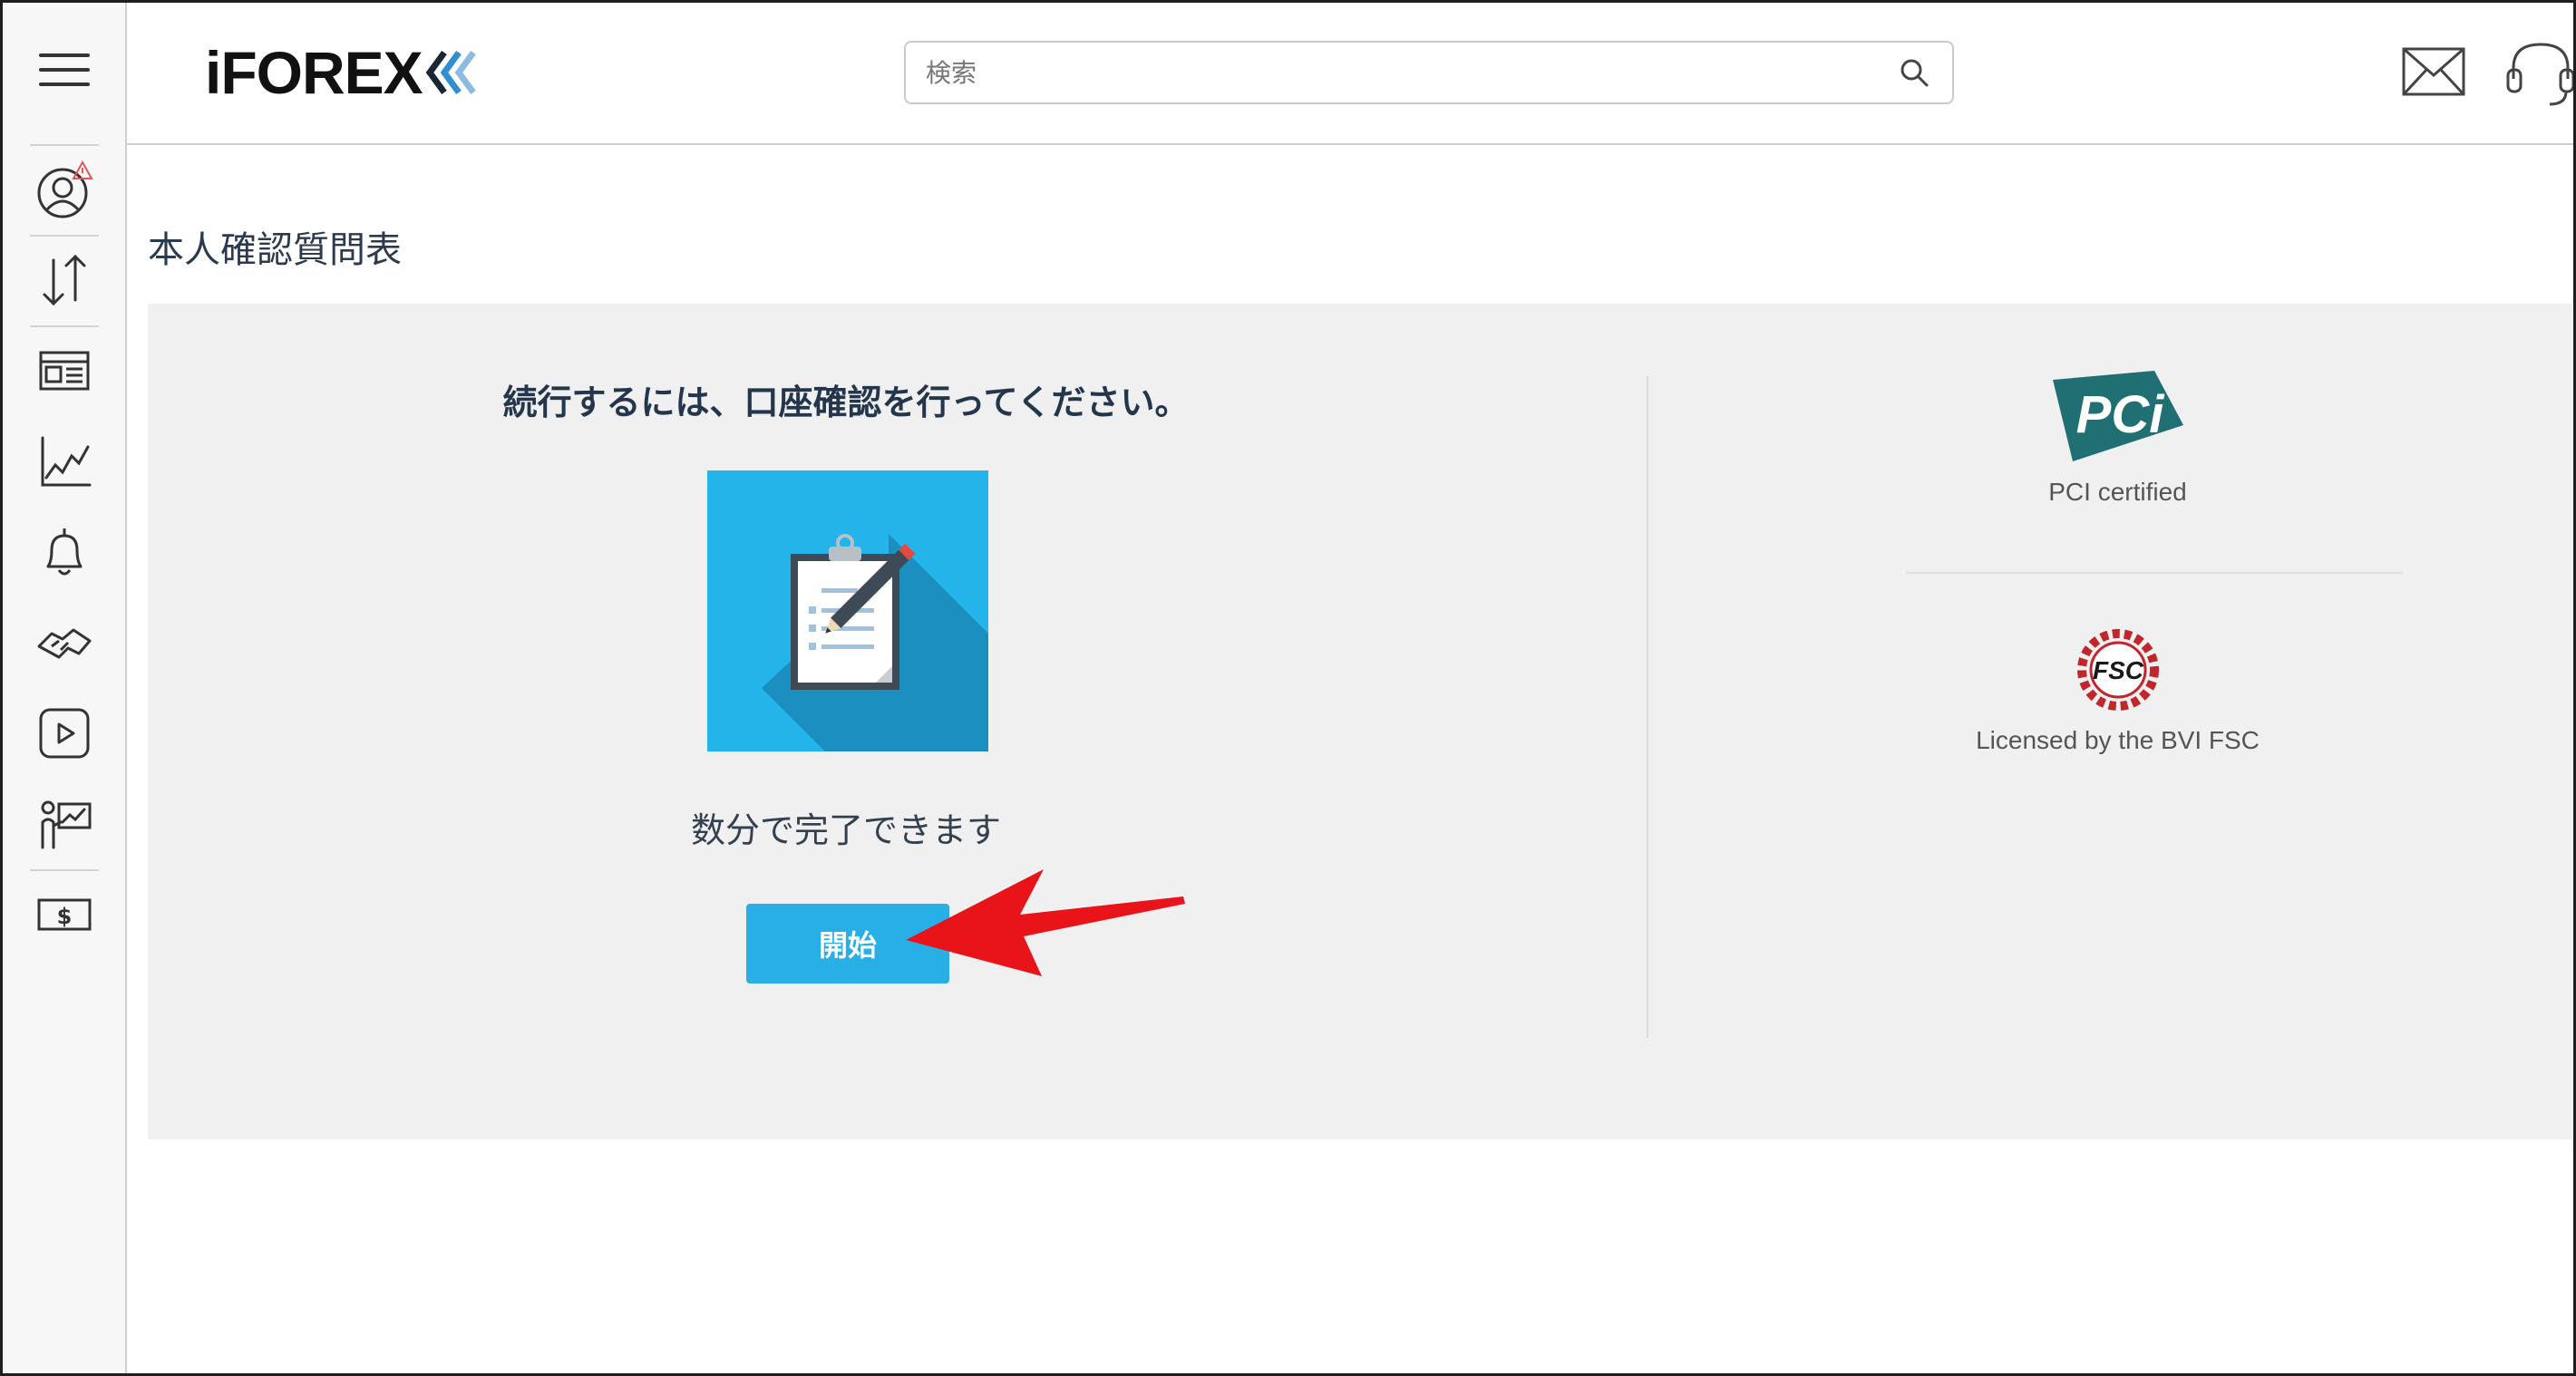 The image size is (2576, 1376). Describe the element at coordinates (2118, 740) in the screenshot. I see `fsc-caption: Licensed by the BVI FSC` at that location.